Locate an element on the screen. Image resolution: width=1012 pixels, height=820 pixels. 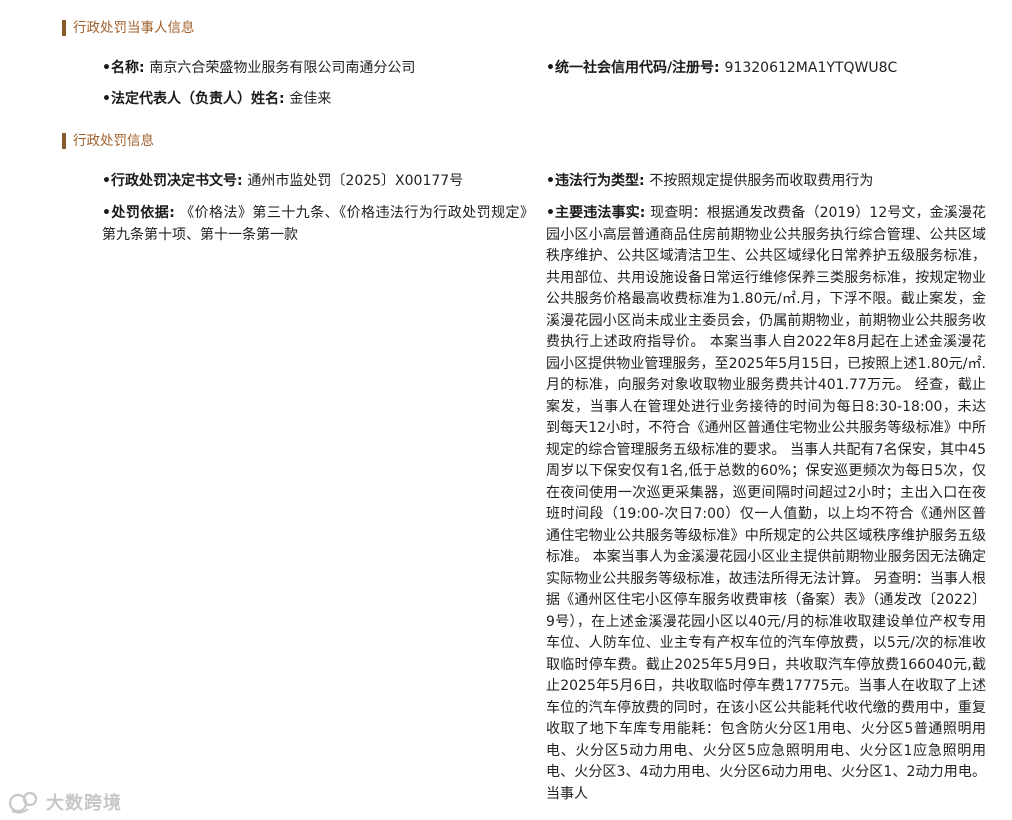
decision-doc-no-label: •行政处罚决定书文号: is located at coordinates (175, 181).